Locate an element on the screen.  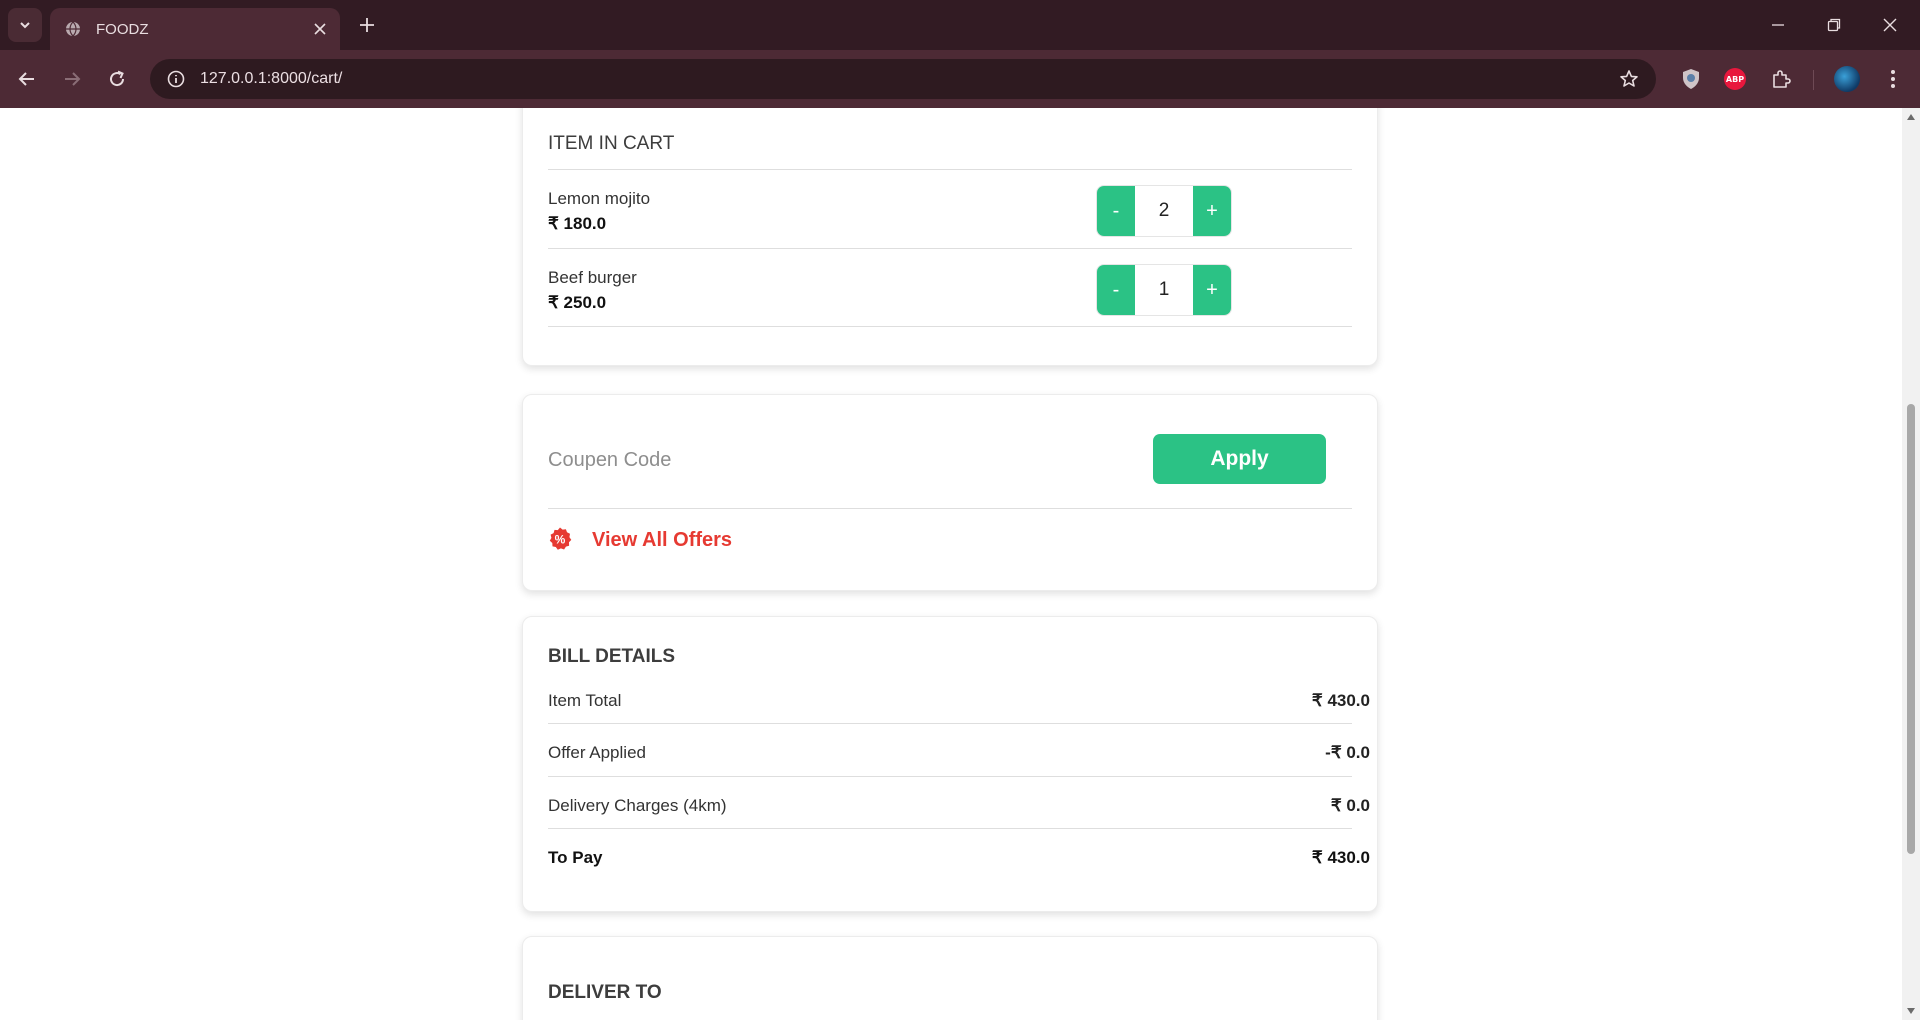
quantity-value: 2 is located at coordinates (1164, 211).